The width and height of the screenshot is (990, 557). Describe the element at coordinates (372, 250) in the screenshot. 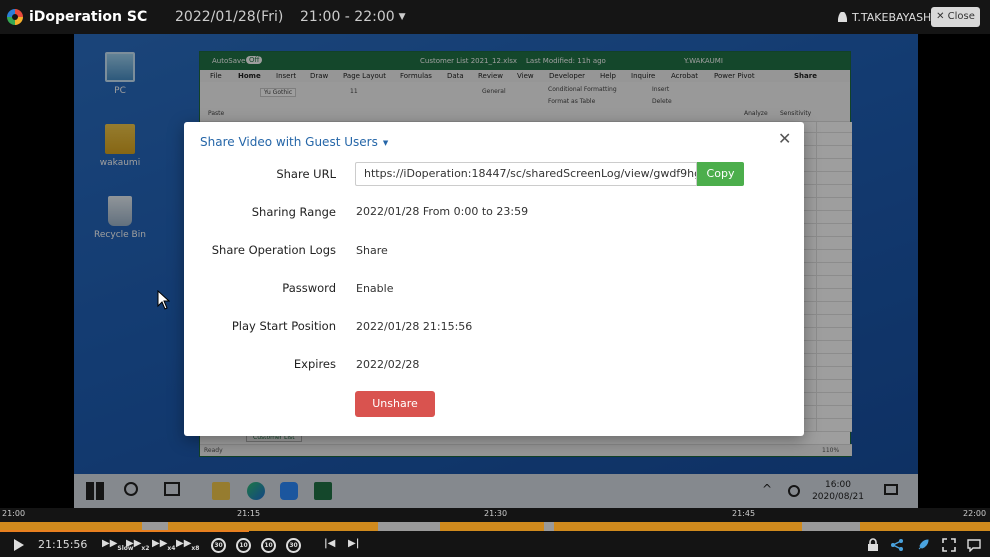

I see `share-operation-logs-value: Share` at that location.